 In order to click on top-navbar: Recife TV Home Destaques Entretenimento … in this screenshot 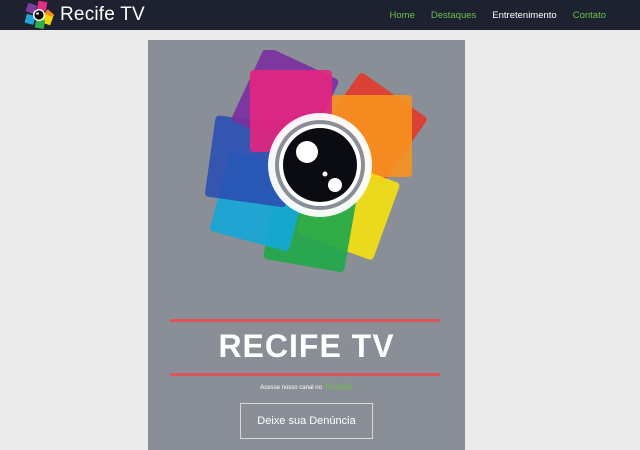, I will do `click(320, 15)`.